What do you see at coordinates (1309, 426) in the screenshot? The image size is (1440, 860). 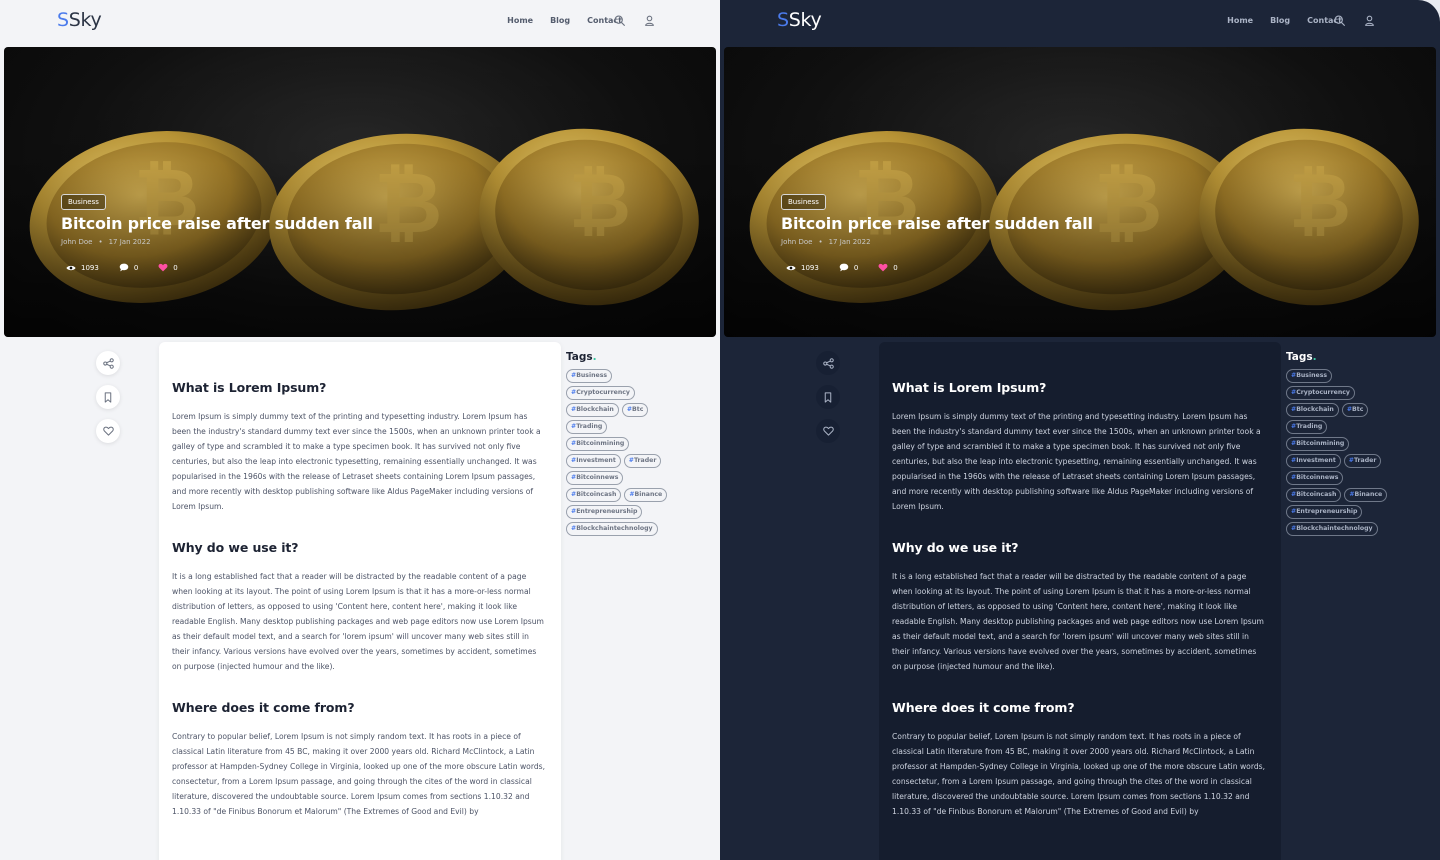 I see `tag-label: Trading` at bounding box center [1309, 426].